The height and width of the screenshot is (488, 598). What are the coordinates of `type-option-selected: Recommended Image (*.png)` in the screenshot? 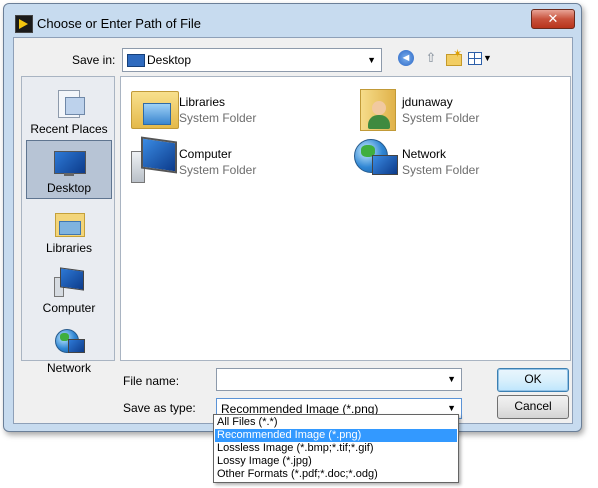 It's located at (336, 435).